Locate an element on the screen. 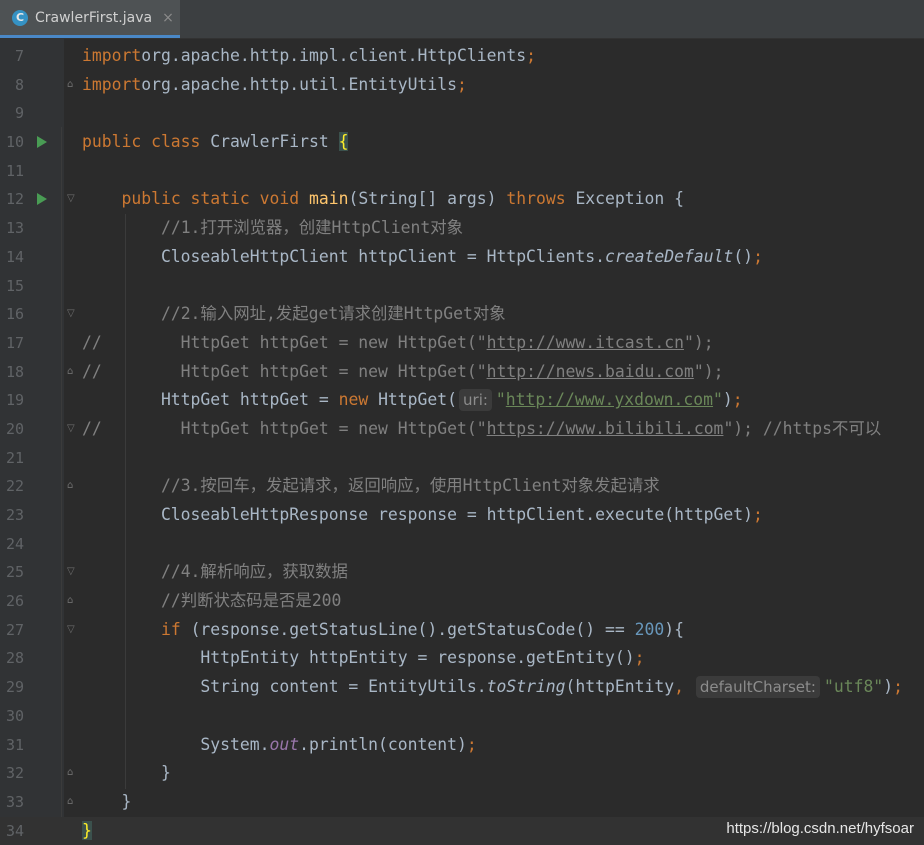 This screenshot has height=845, width=924. code-line: 15 is located at coordinates (462, 286).